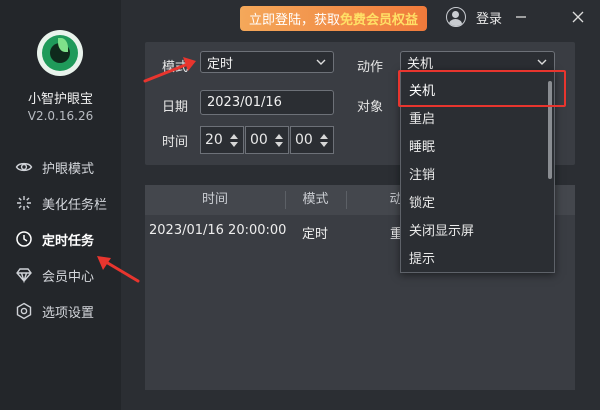  I want to click on vip-promo-button: 立即登陆，获取 免费会员权益, so click(333, 18).